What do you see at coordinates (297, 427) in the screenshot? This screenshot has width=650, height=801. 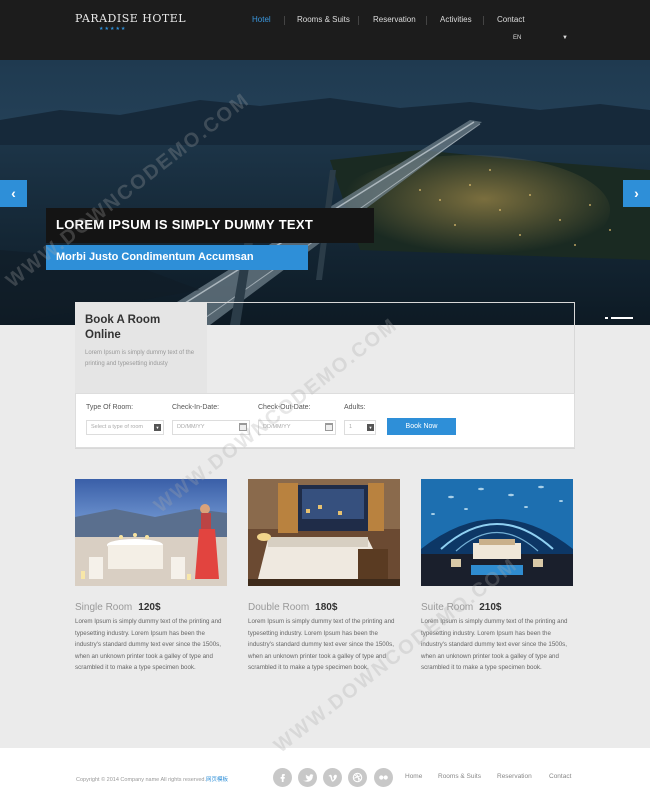 I see `check-out-field: DD/MM/YY` at bounding box center [297, 427].